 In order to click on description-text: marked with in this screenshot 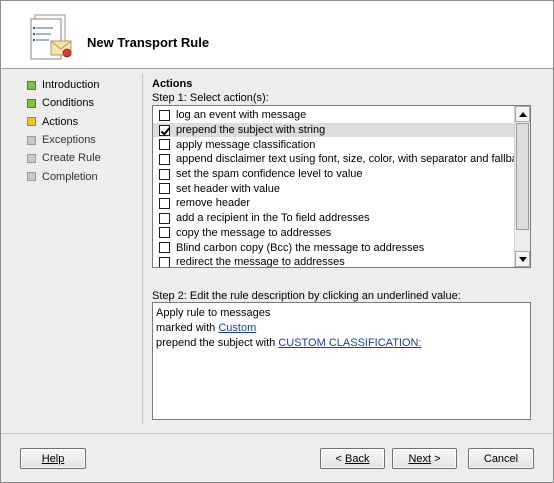, I will do `click(187, 328)`.